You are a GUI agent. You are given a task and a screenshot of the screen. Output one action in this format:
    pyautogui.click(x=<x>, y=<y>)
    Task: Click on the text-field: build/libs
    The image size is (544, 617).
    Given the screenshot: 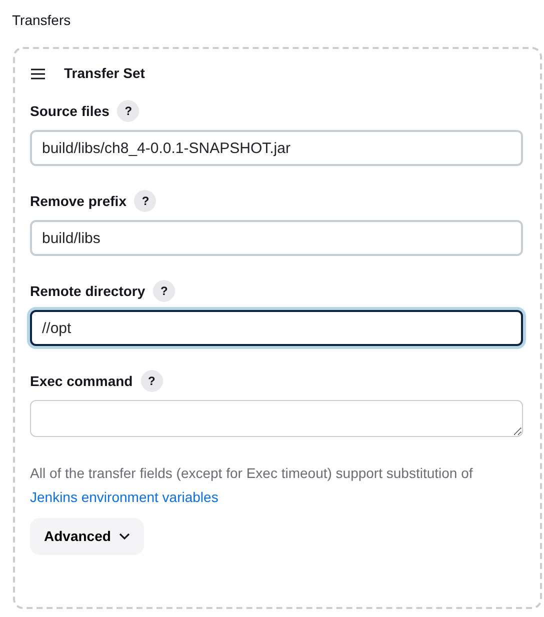 What is the action you would take?
    pyautogui.click(x=276, y=238)
    